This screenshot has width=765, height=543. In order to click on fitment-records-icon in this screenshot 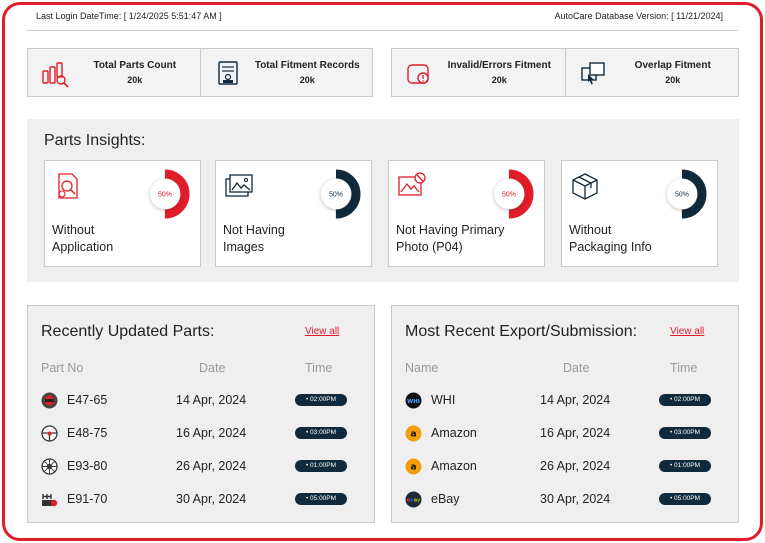, I will do `click(227, 72)`.